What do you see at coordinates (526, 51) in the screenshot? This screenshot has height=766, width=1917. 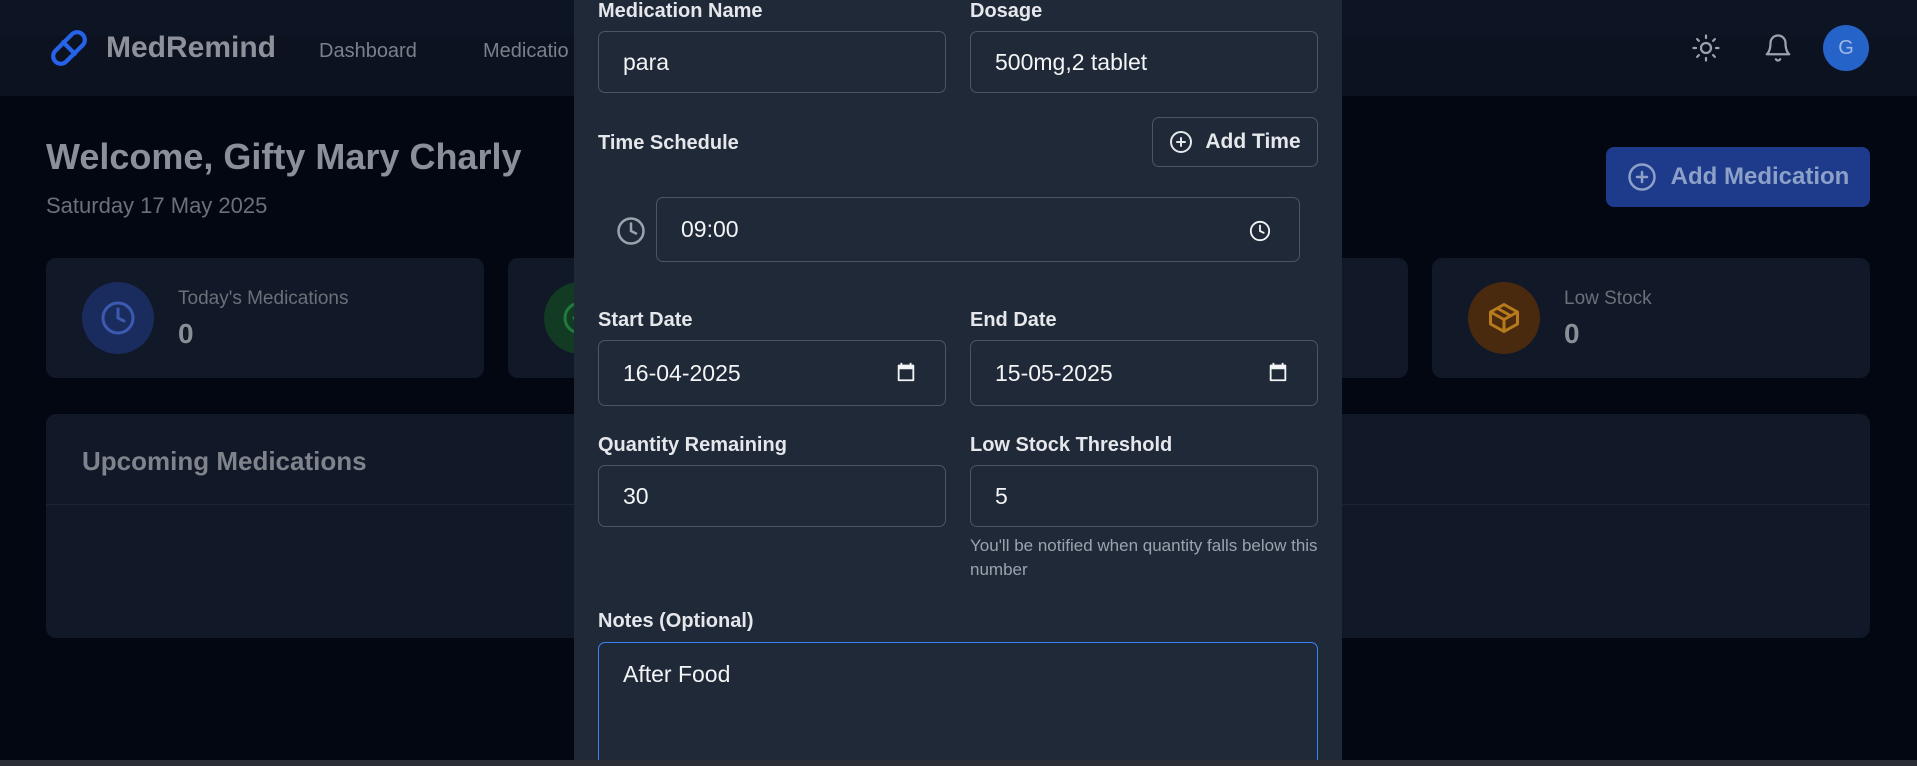 I see `nav-medications: Medicatio` at bounding box center [526, 51].